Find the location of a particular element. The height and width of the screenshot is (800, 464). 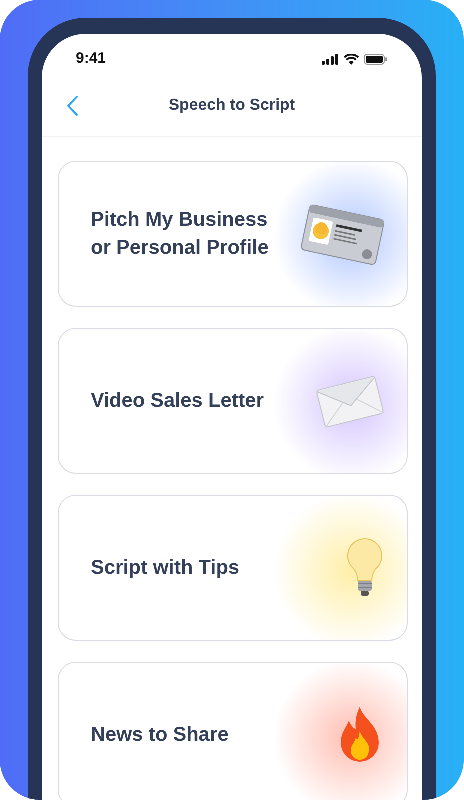

screen-title: Speech to Script is located at coordinates (232, 106).